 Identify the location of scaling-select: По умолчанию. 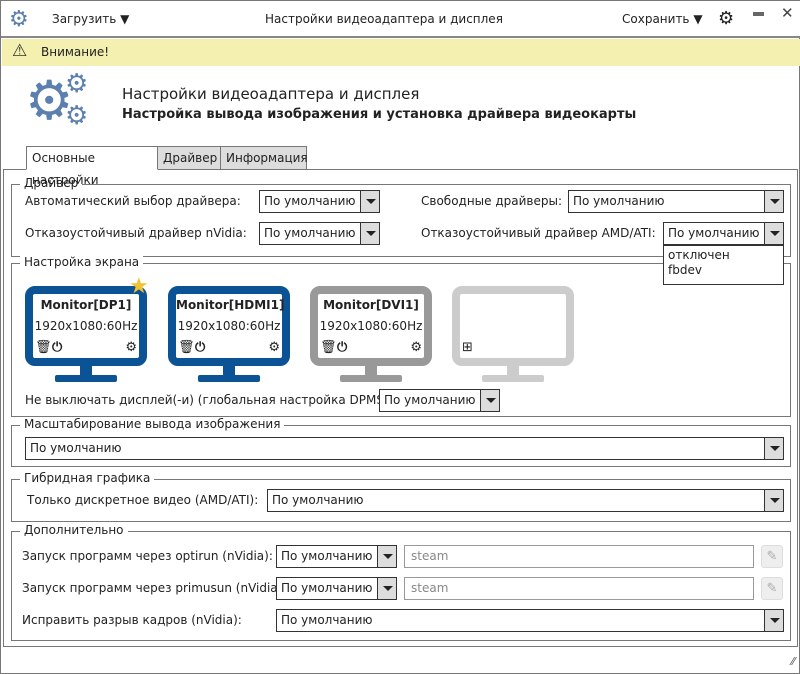
(404, 448).